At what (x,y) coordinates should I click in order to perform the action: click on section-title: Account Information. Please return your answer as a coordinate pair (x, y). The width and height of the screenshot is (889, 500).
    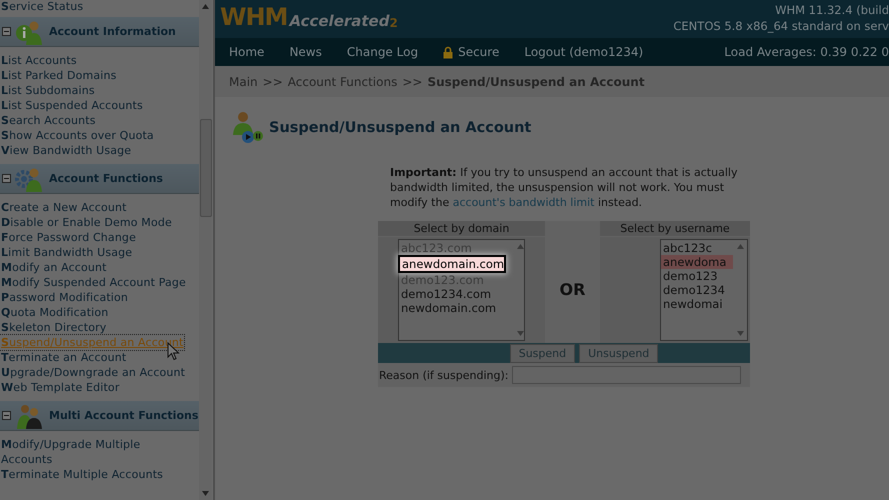
    Looking at the image, I should click on (112, 31).